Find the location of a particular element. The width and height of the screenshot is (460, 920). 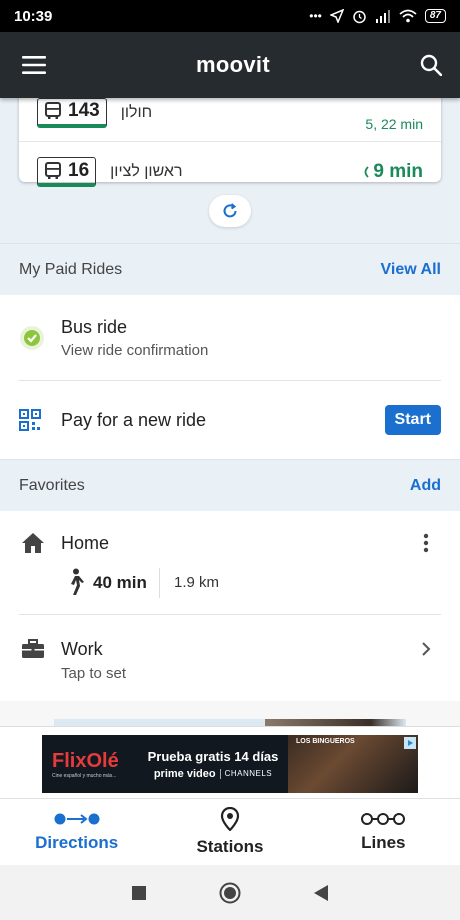

section-title: Favorites is located at coordinates (52, 485).